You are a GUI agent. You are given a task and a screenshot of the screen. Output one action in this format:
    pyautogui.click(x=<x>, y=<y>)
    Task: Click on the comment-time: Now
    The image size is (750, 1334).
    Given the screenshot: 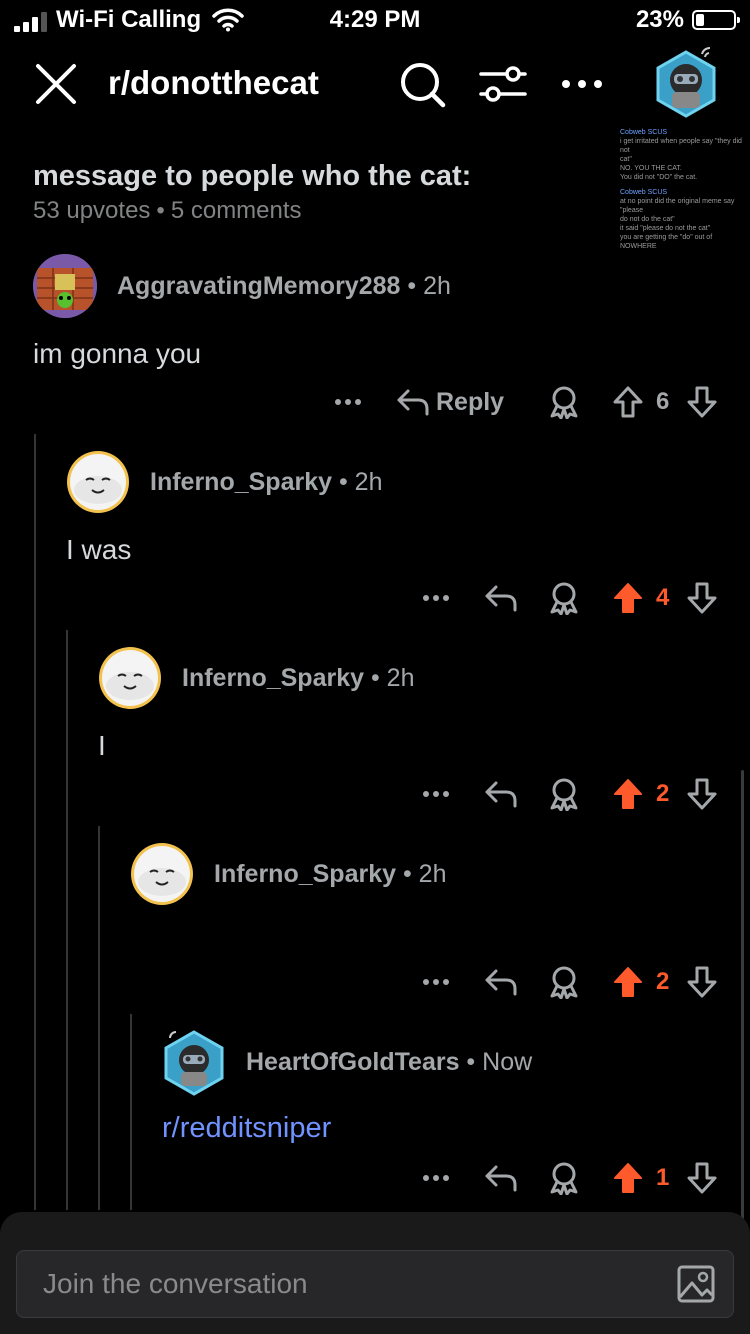 What is the action you would take?
    pyautogui.click(x=507, y=1062)
    